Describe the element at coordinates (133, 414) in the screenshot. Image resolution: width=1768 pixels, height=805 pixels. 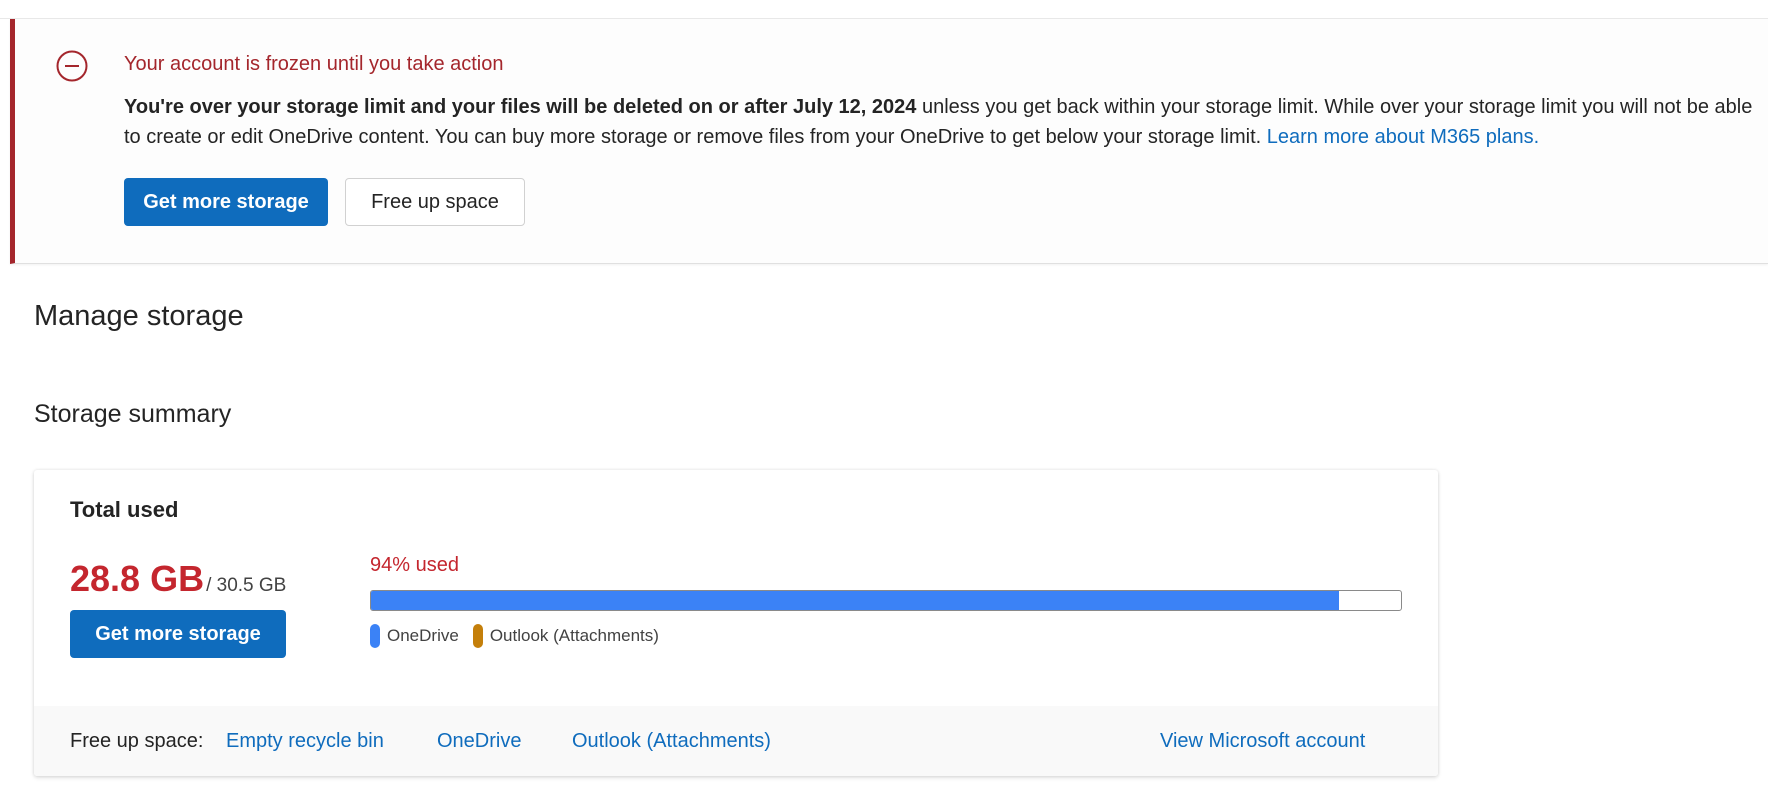
I see `storage-summary-heading: Storage summary` at that location.